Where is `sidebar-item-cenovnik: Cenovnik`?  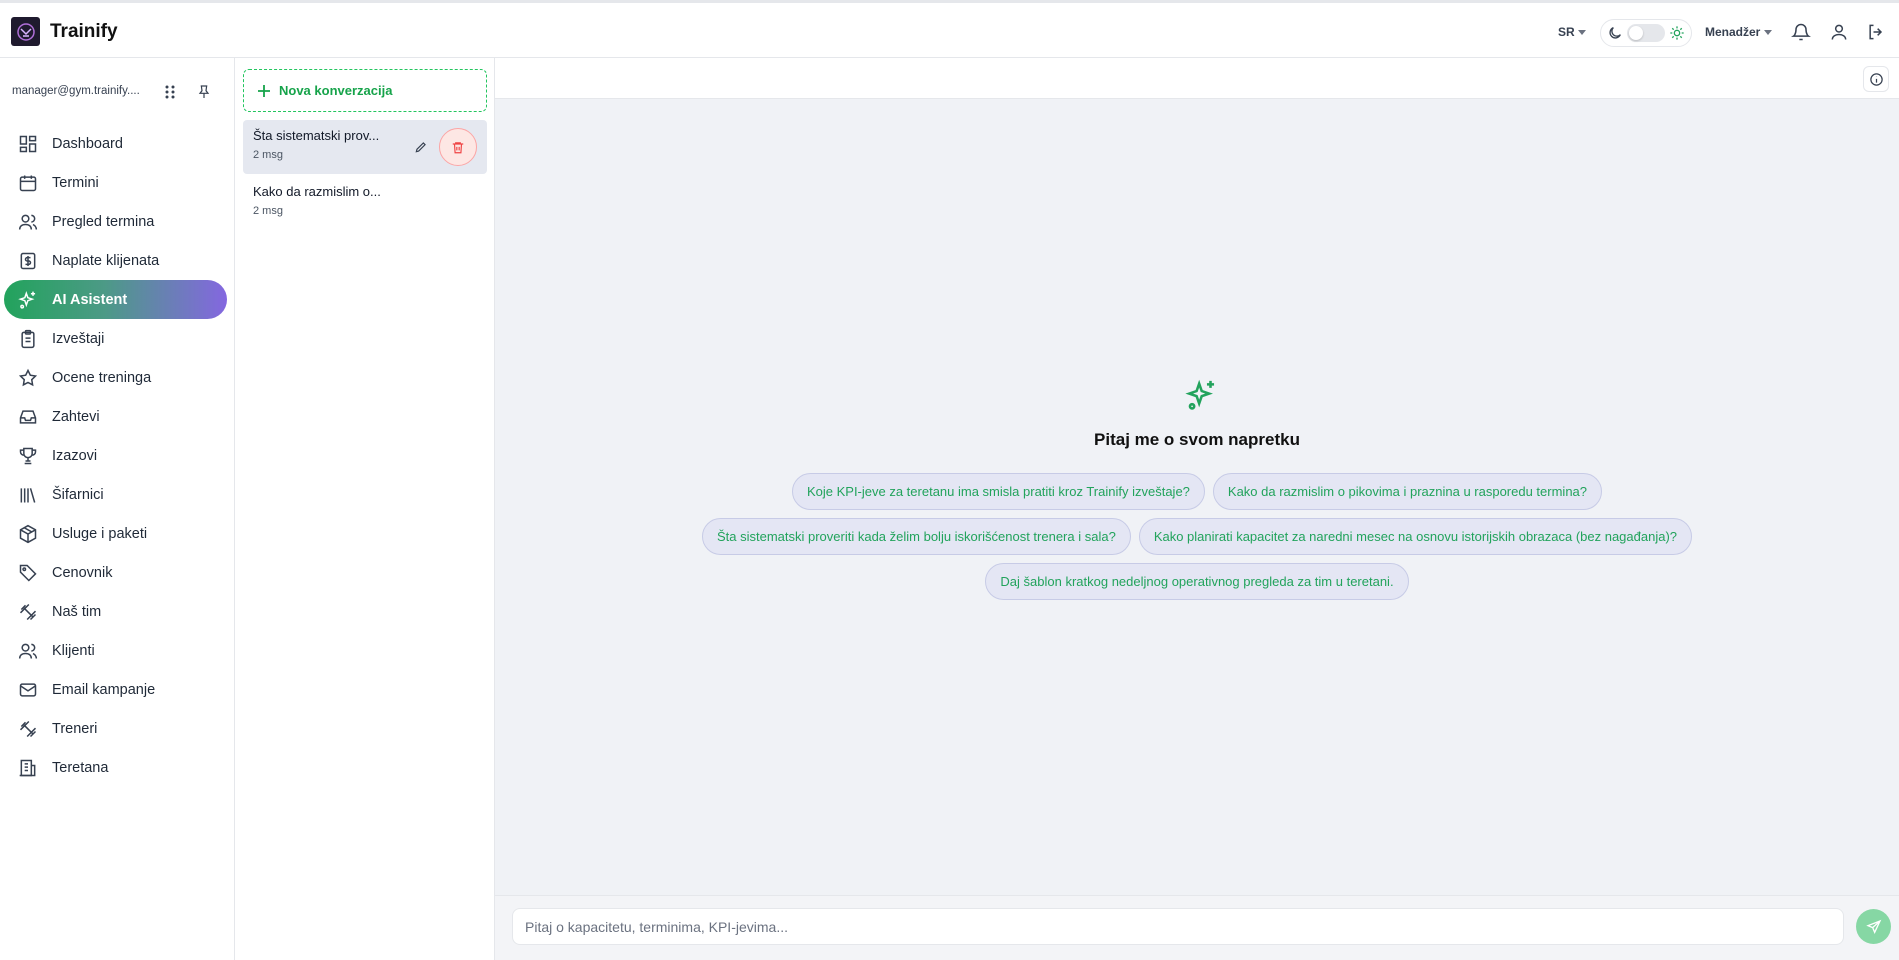
sidebar-item-cenovnik: Cenovnik is located at coordinates (115, 572).